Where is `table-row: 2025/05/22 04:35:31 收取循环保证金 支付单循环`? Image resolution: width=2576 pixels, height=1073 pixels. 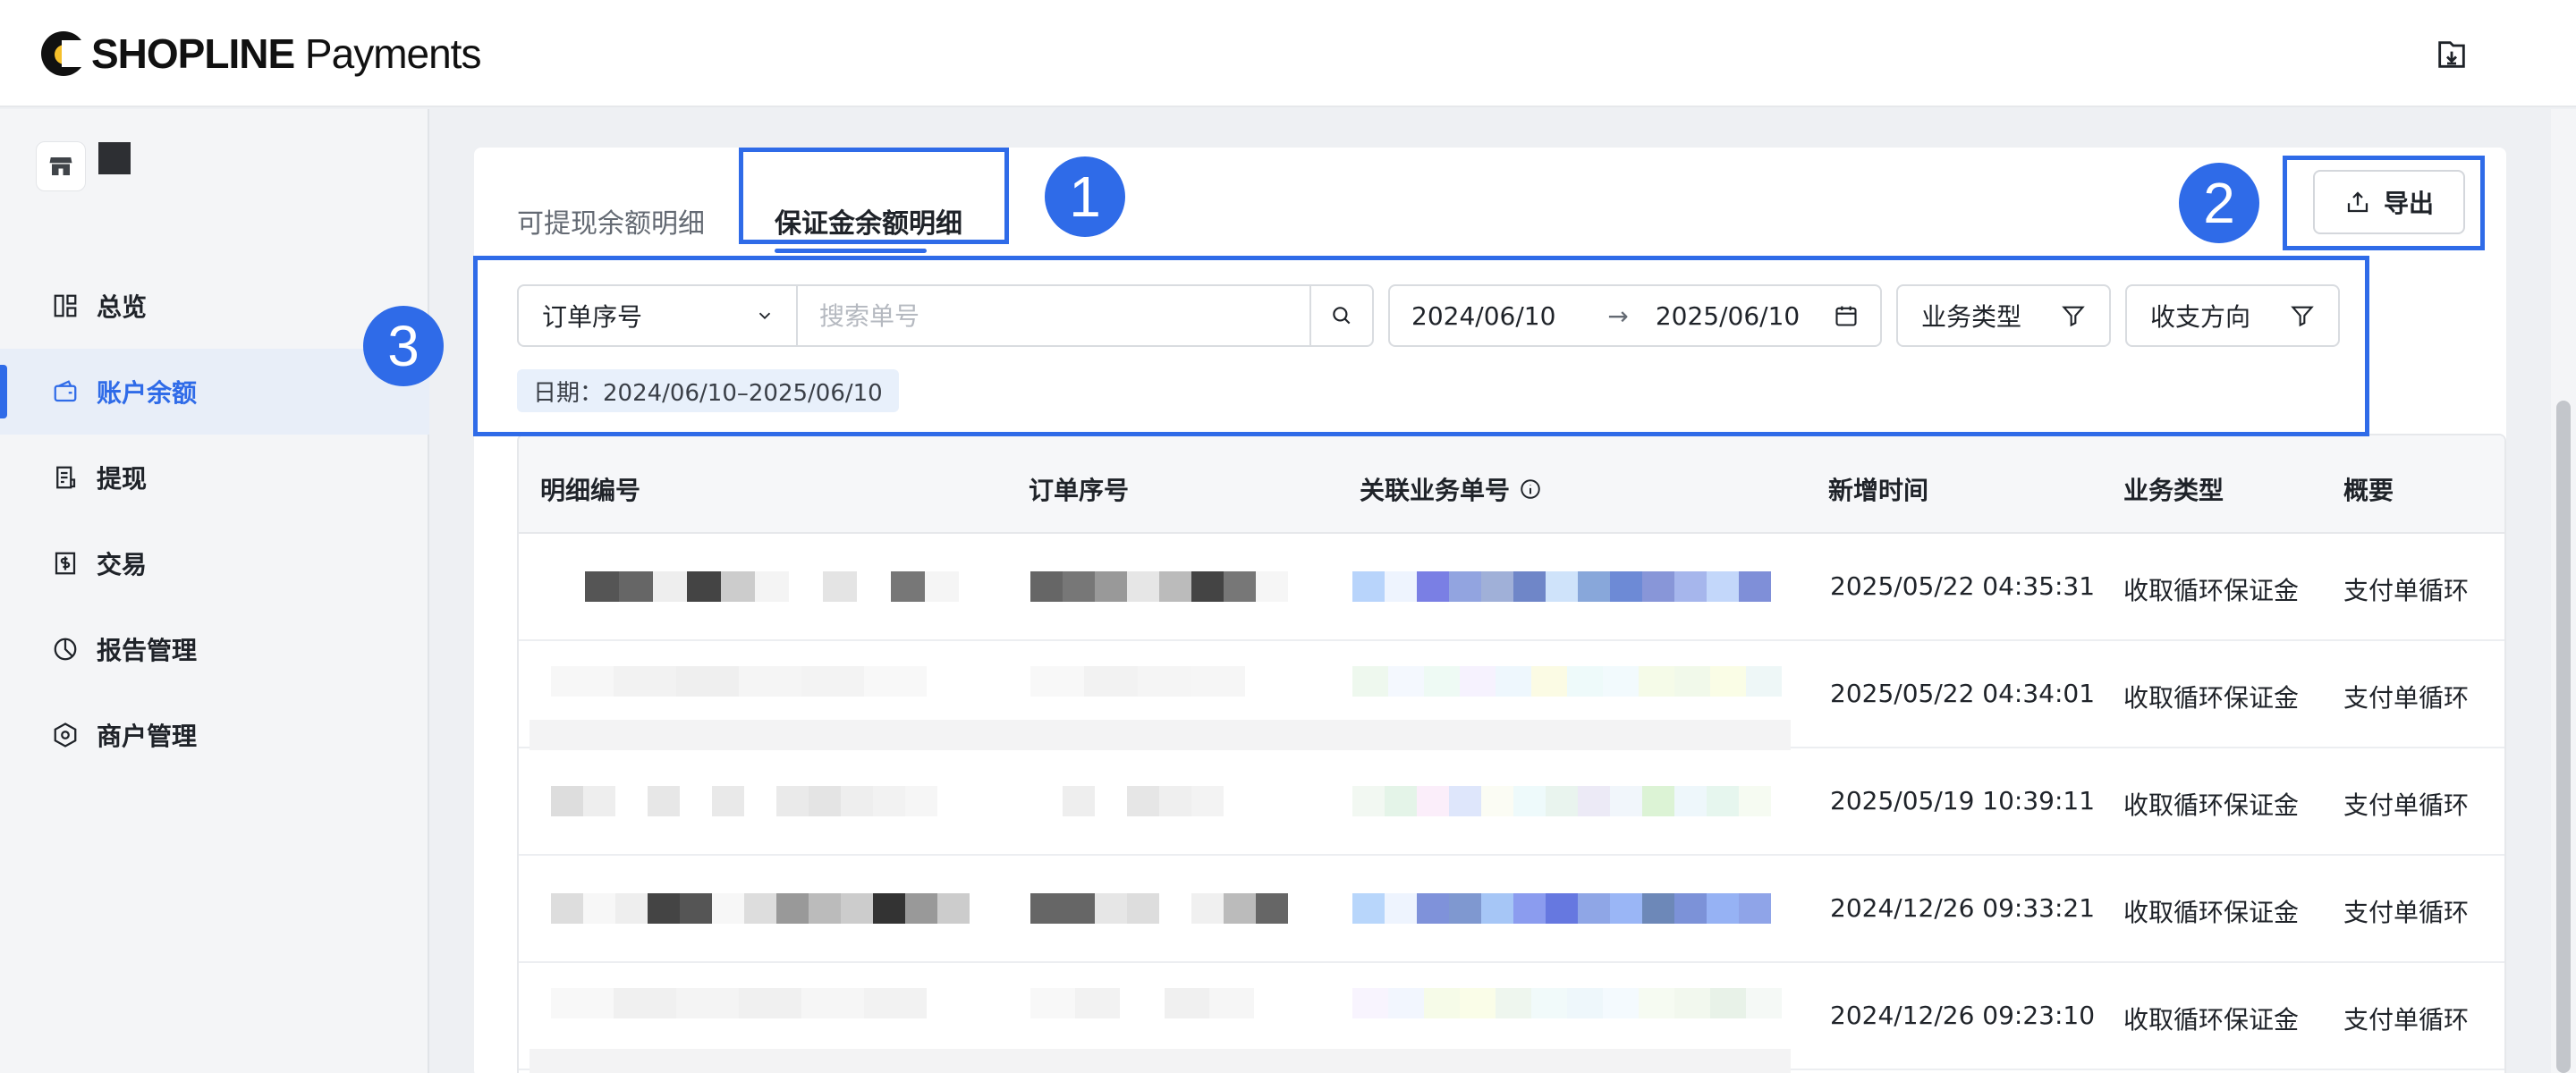
table-row: 2025/05/22 04:35:31 收取循环保证金 支付单循环 is located at coordinates (1511, 587).